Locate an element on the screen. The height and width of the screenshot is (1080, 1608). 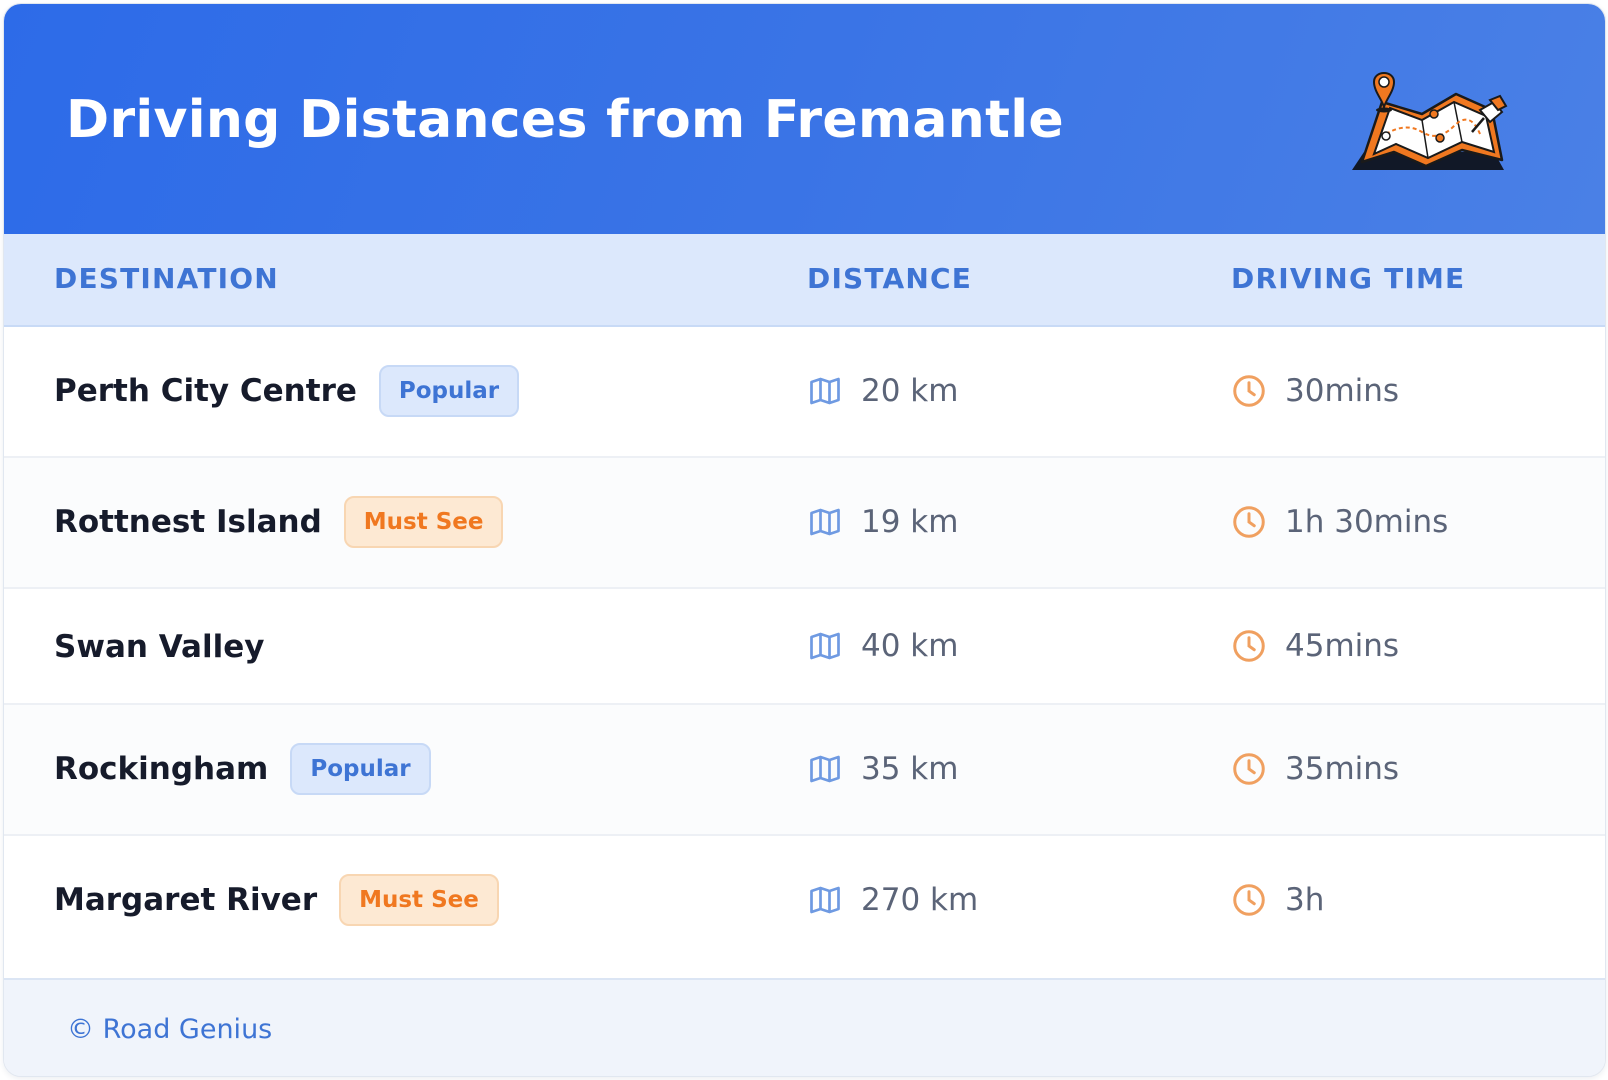
time-cell: 35mins is located at coordinates (1315, 769).